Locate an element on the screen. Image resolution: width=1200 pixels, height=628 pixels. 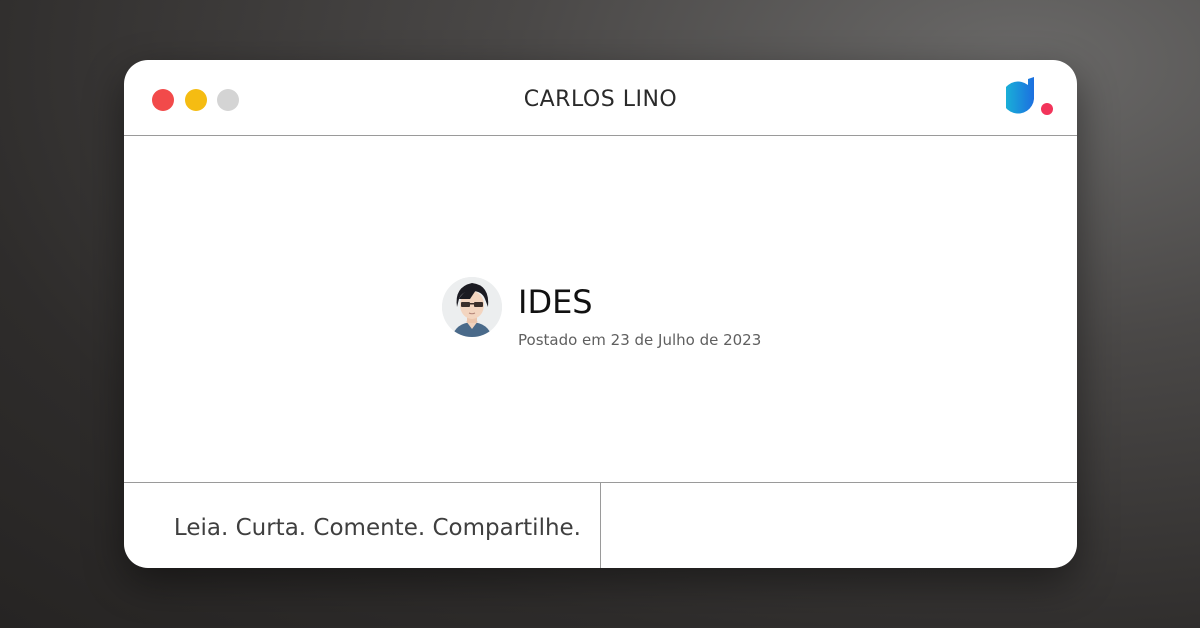
footer-divider is located at coordinates (600, 525).